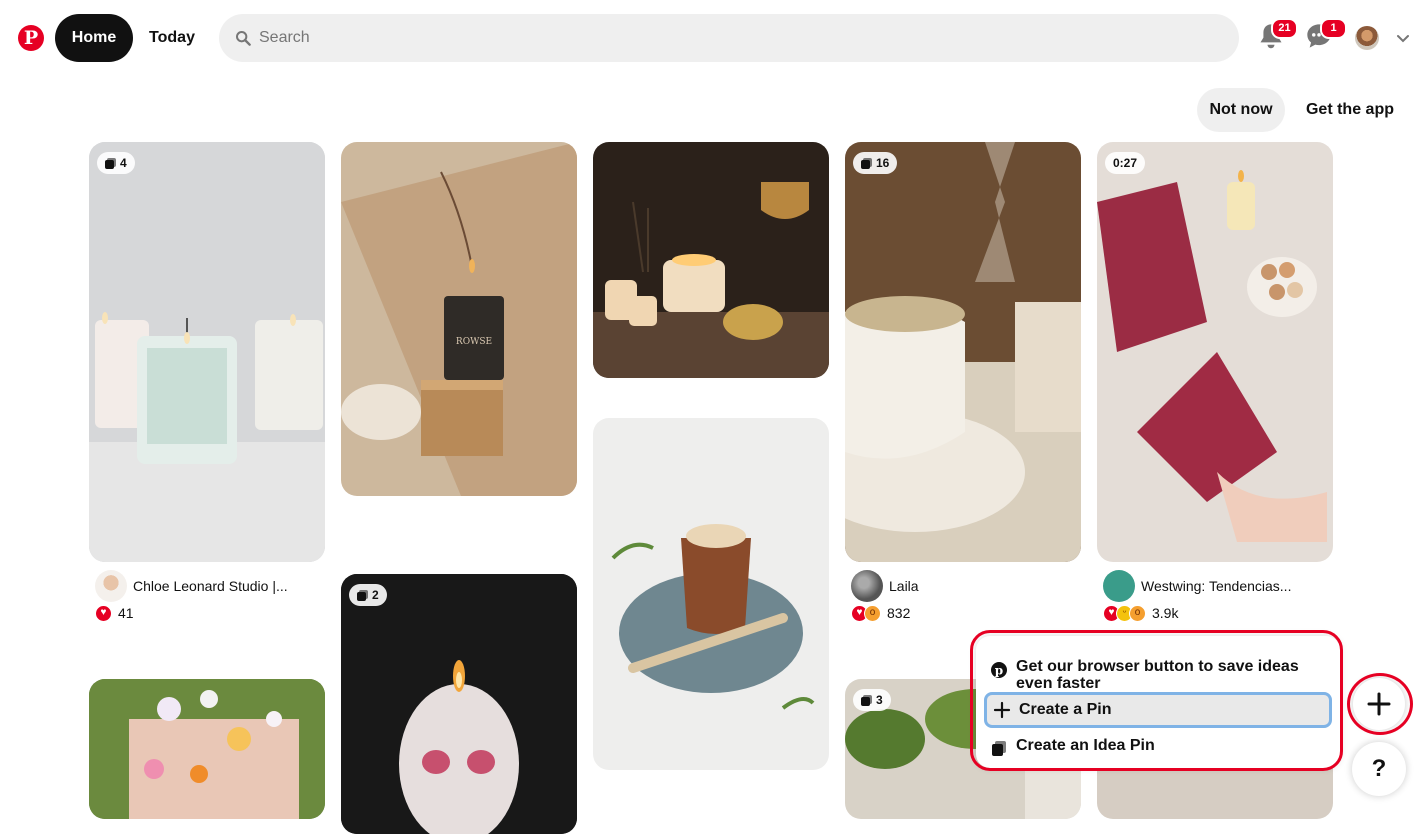 The image size is (1423, 834). Describe the element at coordinates (999, 748) in the screenshot. I see `idea-pin-icon` at that location.